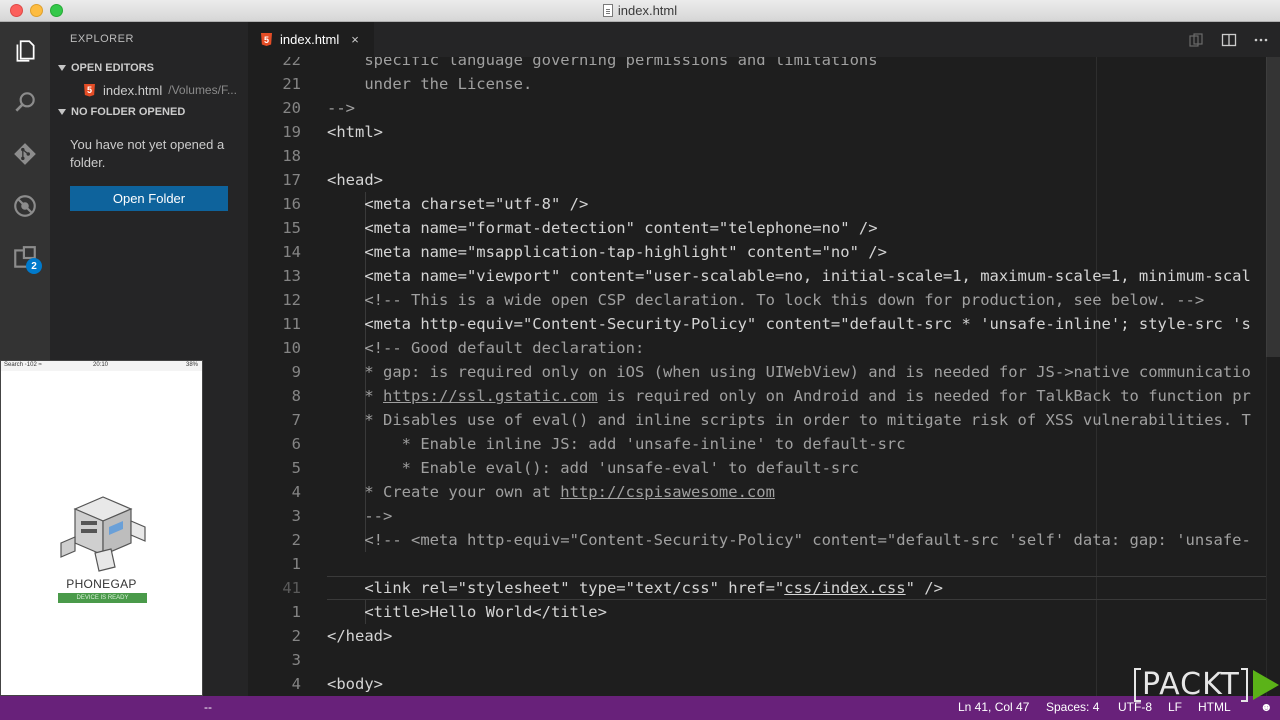 The width and height of the screenshot is (1280, 720). What do you see at coordinates (62, 68) in the screenshot?
I see `chevron-down-icon` at bounding box center [62, 68].